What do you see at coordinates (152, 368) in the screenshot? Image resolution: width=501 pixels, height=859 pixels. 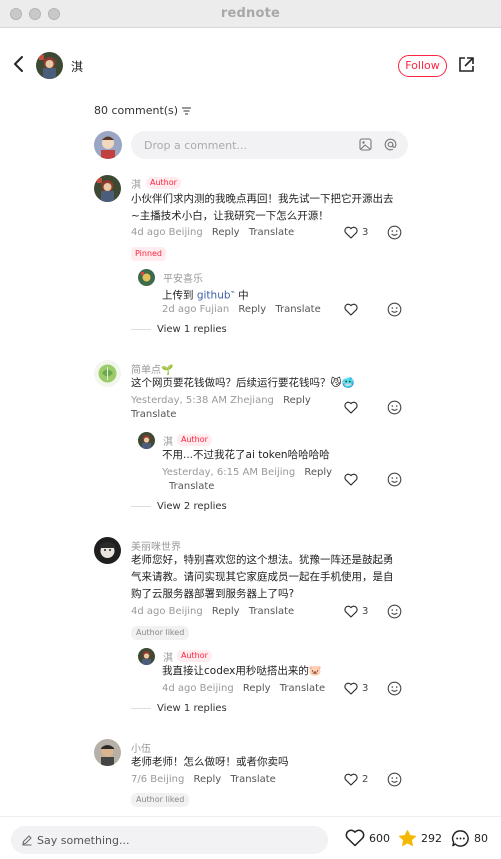 I see `commenter-name: 简单点🌱` at bounding box center [152, 368].